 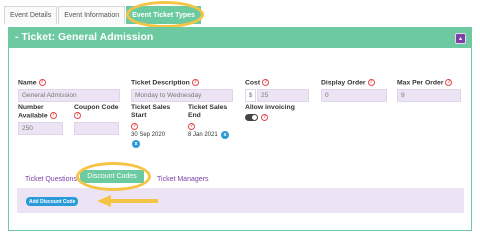 I want to click on subtab-discount-codes: Discount Codes, so click(x=112, y=176).